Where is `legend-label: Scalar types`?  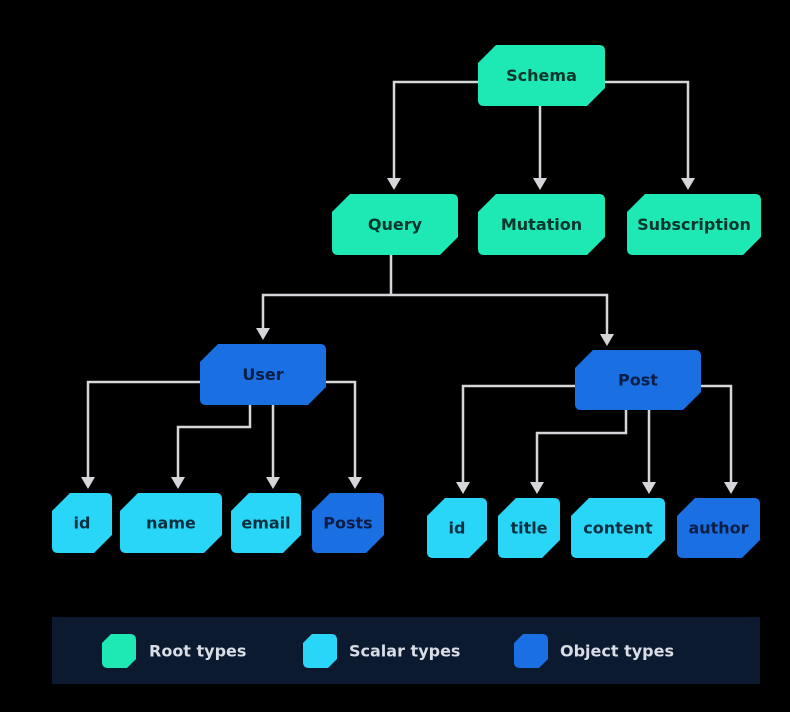
legend-label: Scalar types is located at coordinates (404, 651).